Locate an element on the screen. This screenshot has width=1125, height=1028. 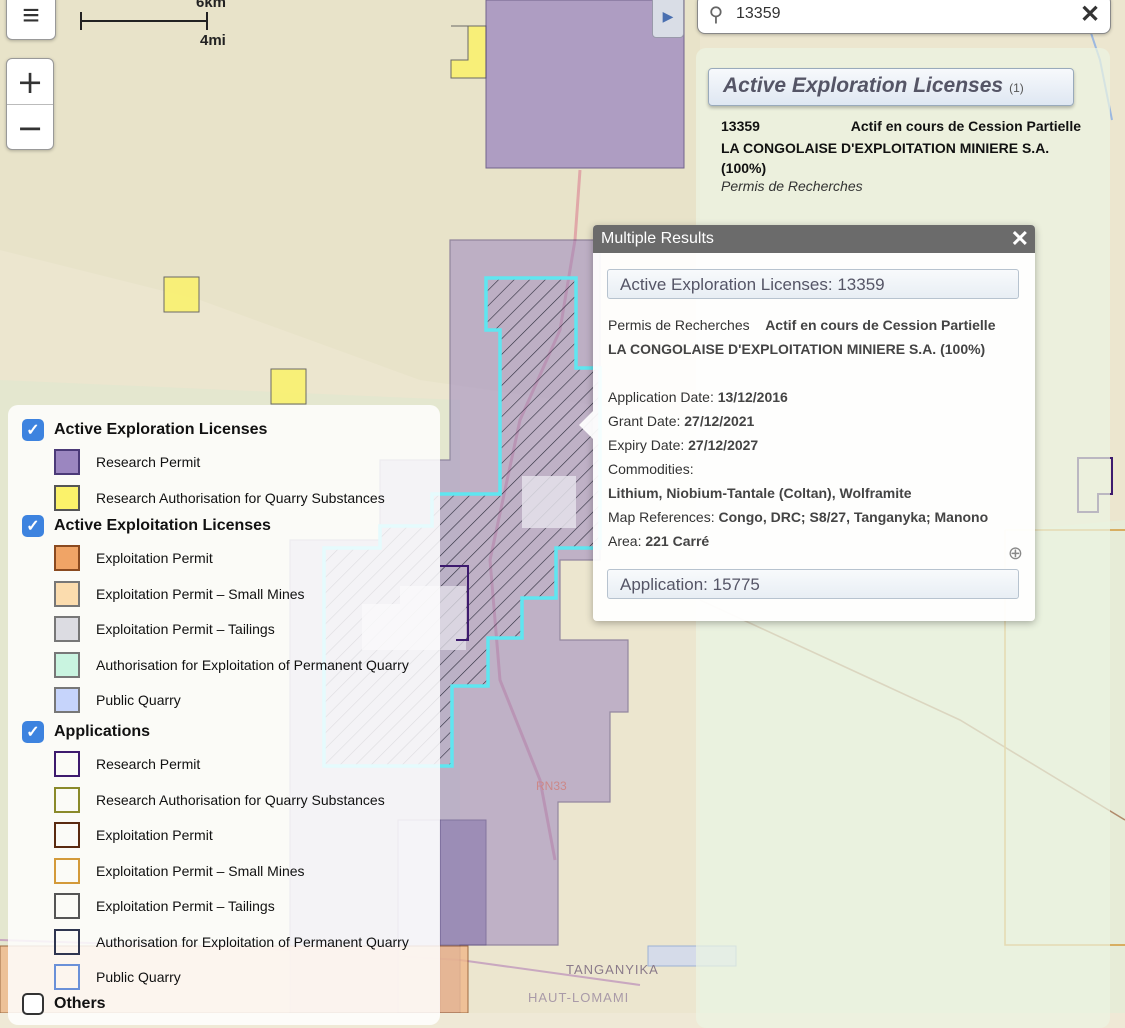
menu-button: ≡ is located at coordinates (31, 20).